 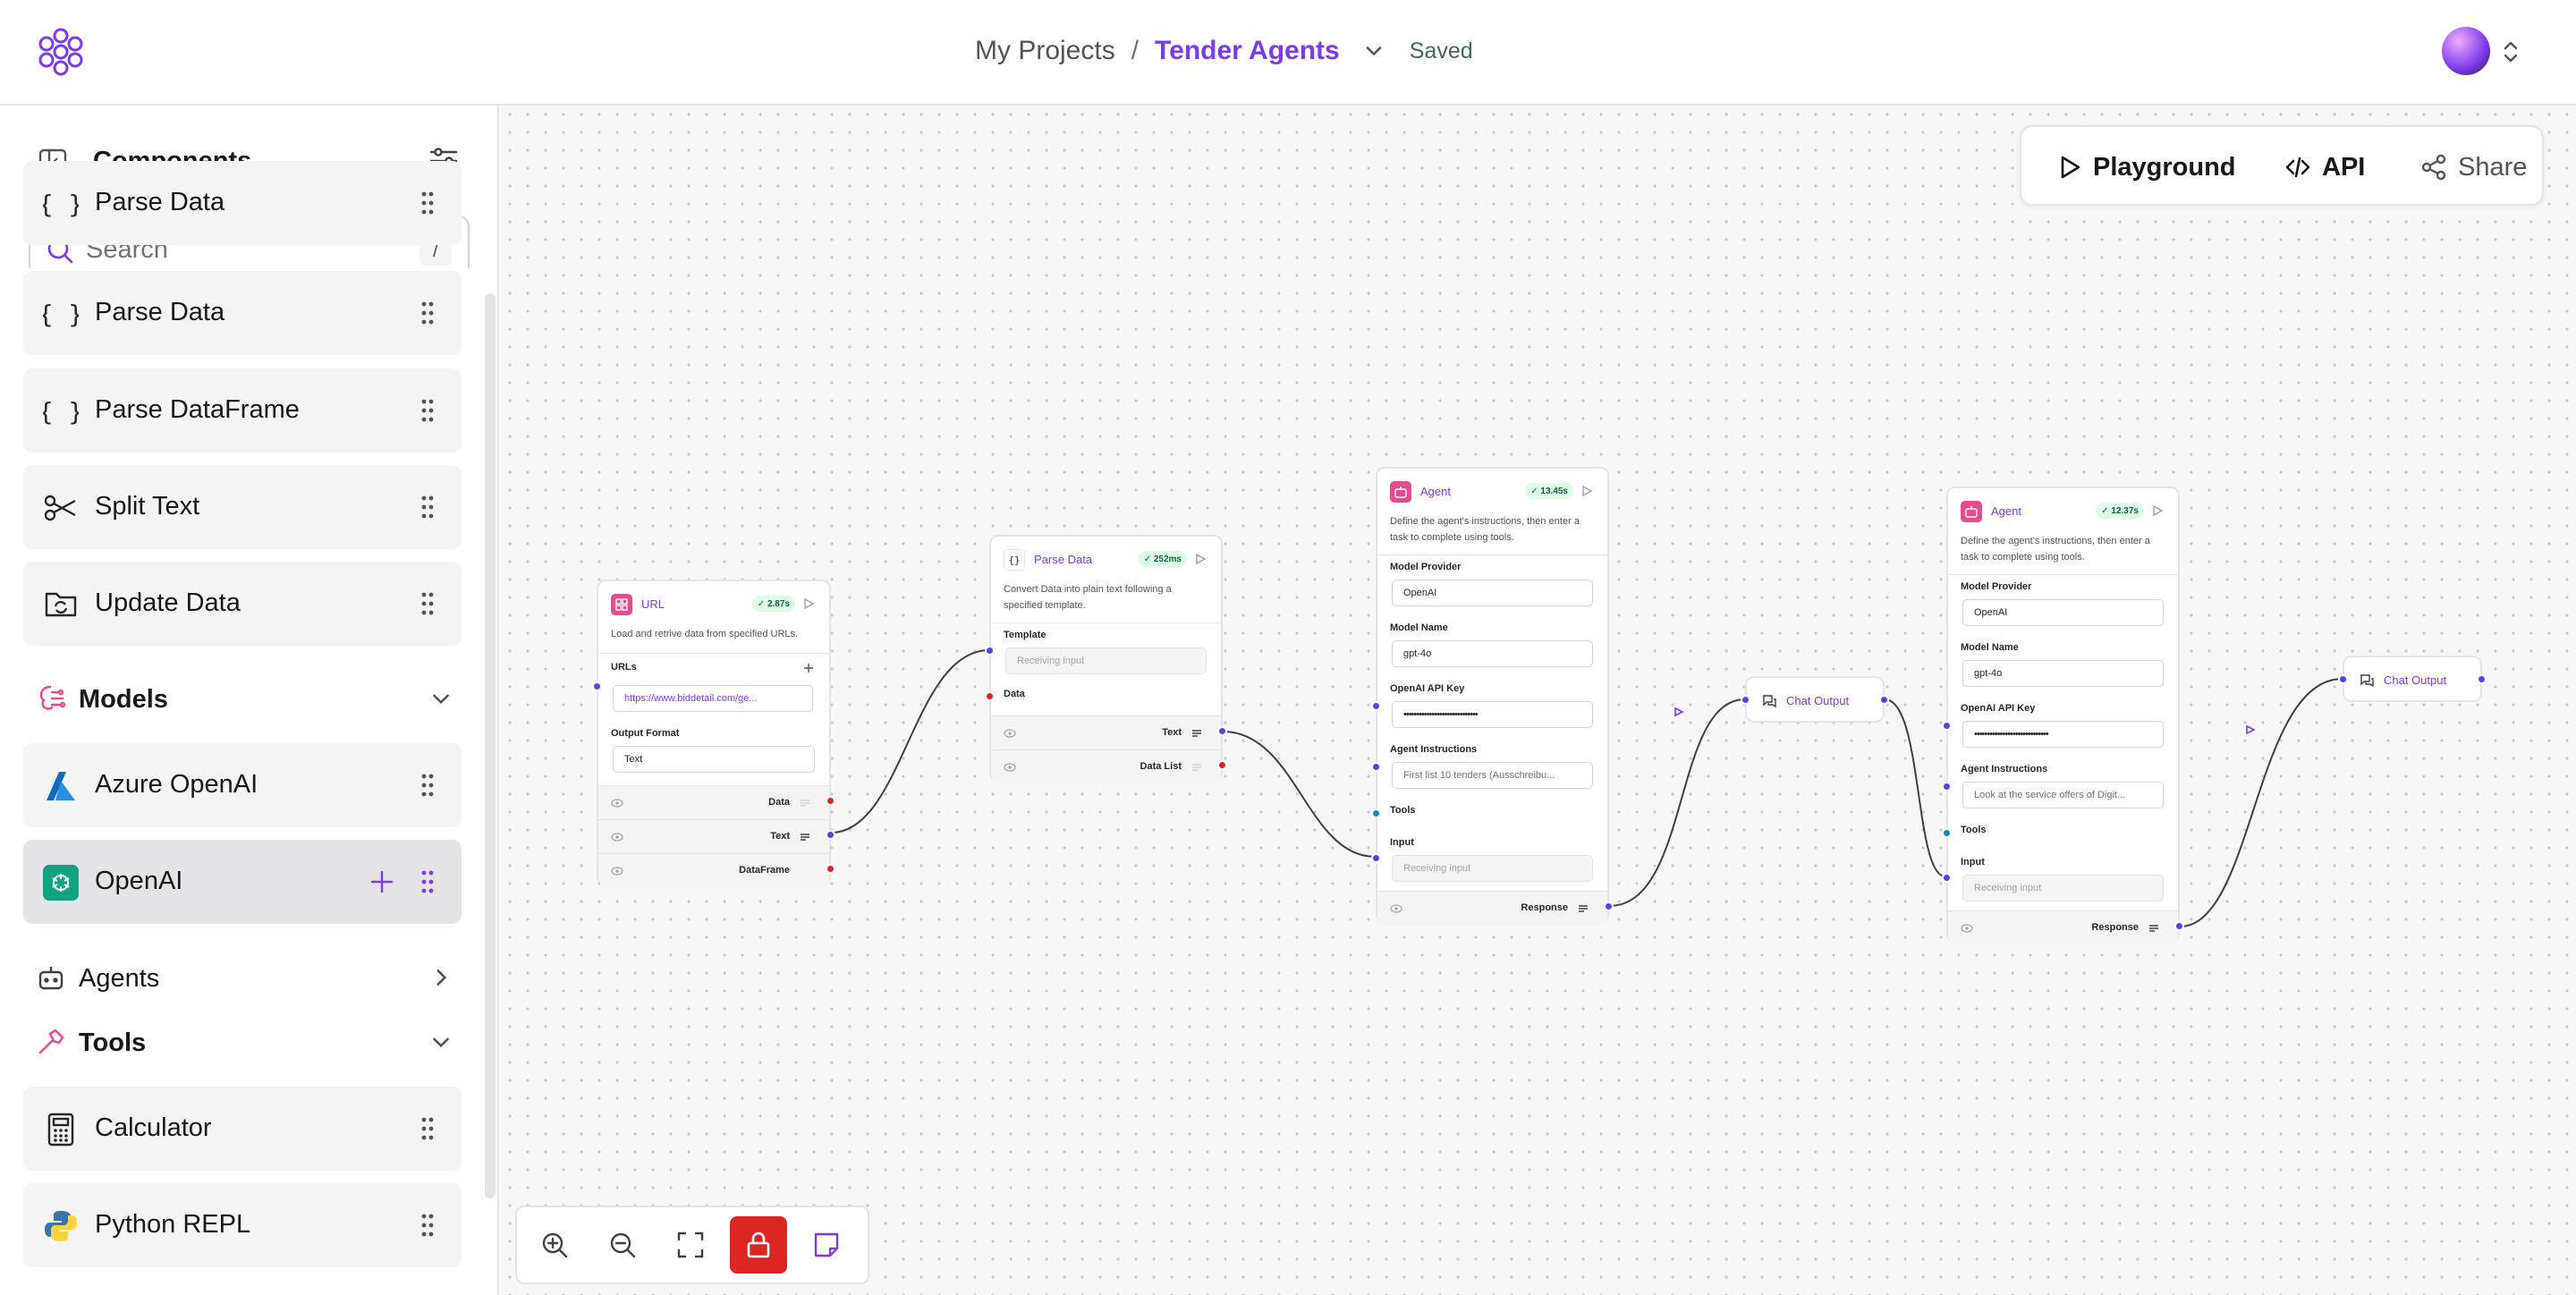 I want to click on zoom-in-button, so click(x=554, y=1245).